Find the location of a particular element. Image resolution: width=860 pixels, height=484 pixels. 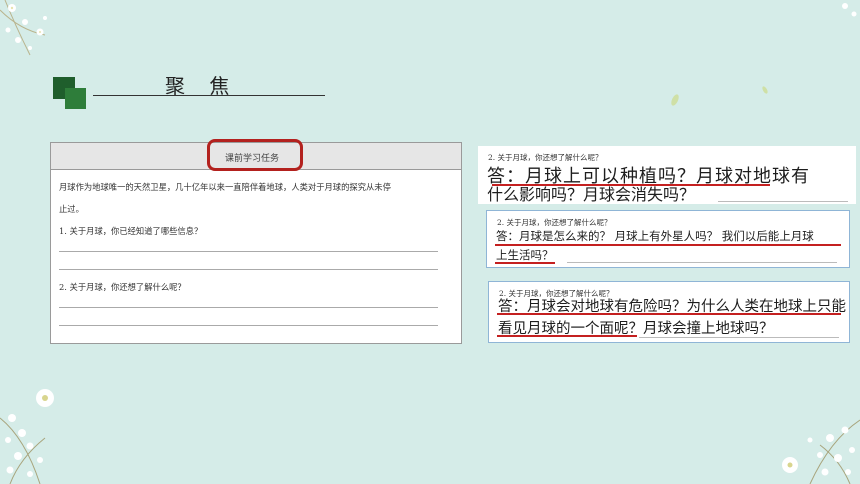

worksheet-question-2: 2. 关于月球，你还想了解什么呢？ is located at coordinates (122, 287).